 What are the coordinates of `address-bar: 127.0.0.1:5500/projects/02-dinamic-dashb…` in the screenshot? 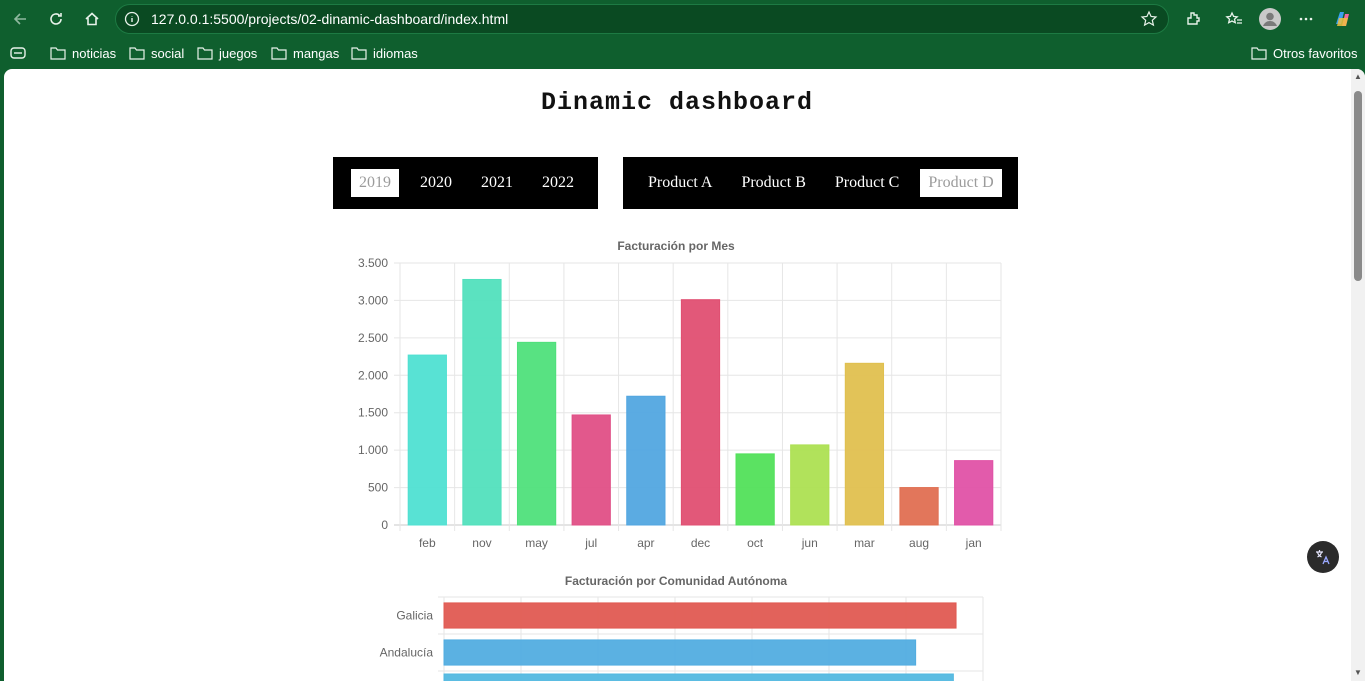 It's located at (642, 19).